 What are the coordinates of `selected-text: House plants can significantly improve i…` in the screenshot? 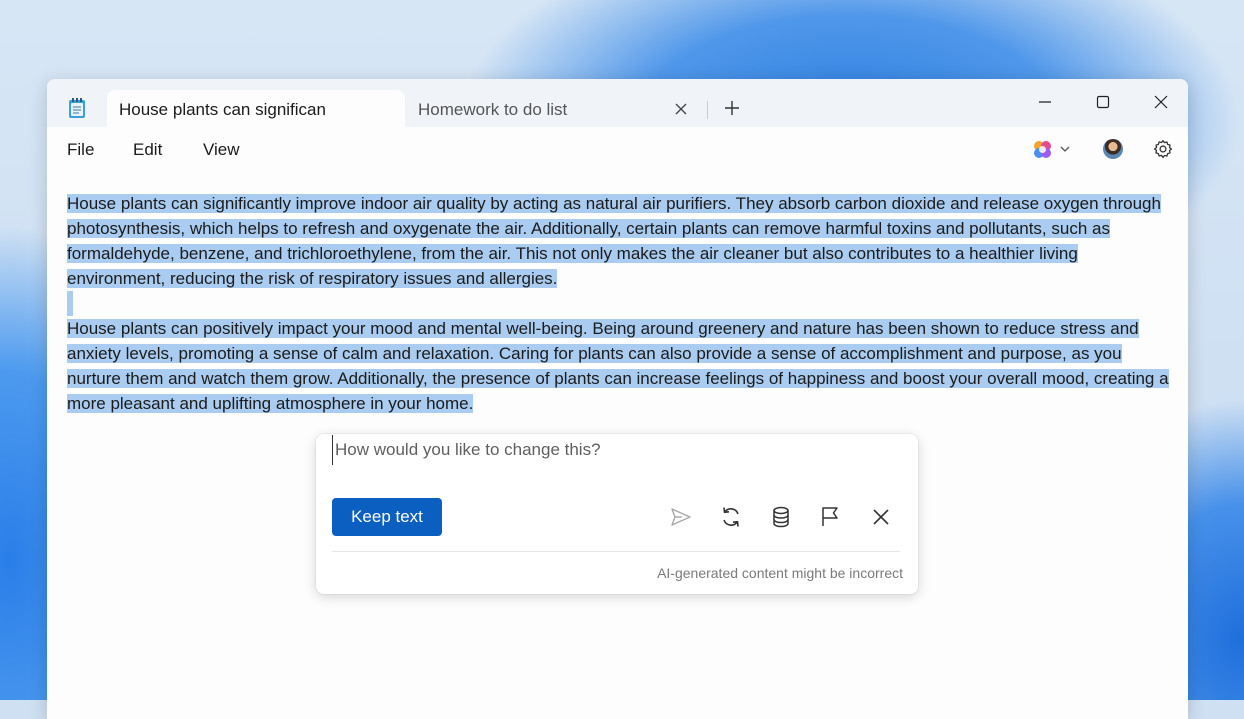 It's located at (614, 241).